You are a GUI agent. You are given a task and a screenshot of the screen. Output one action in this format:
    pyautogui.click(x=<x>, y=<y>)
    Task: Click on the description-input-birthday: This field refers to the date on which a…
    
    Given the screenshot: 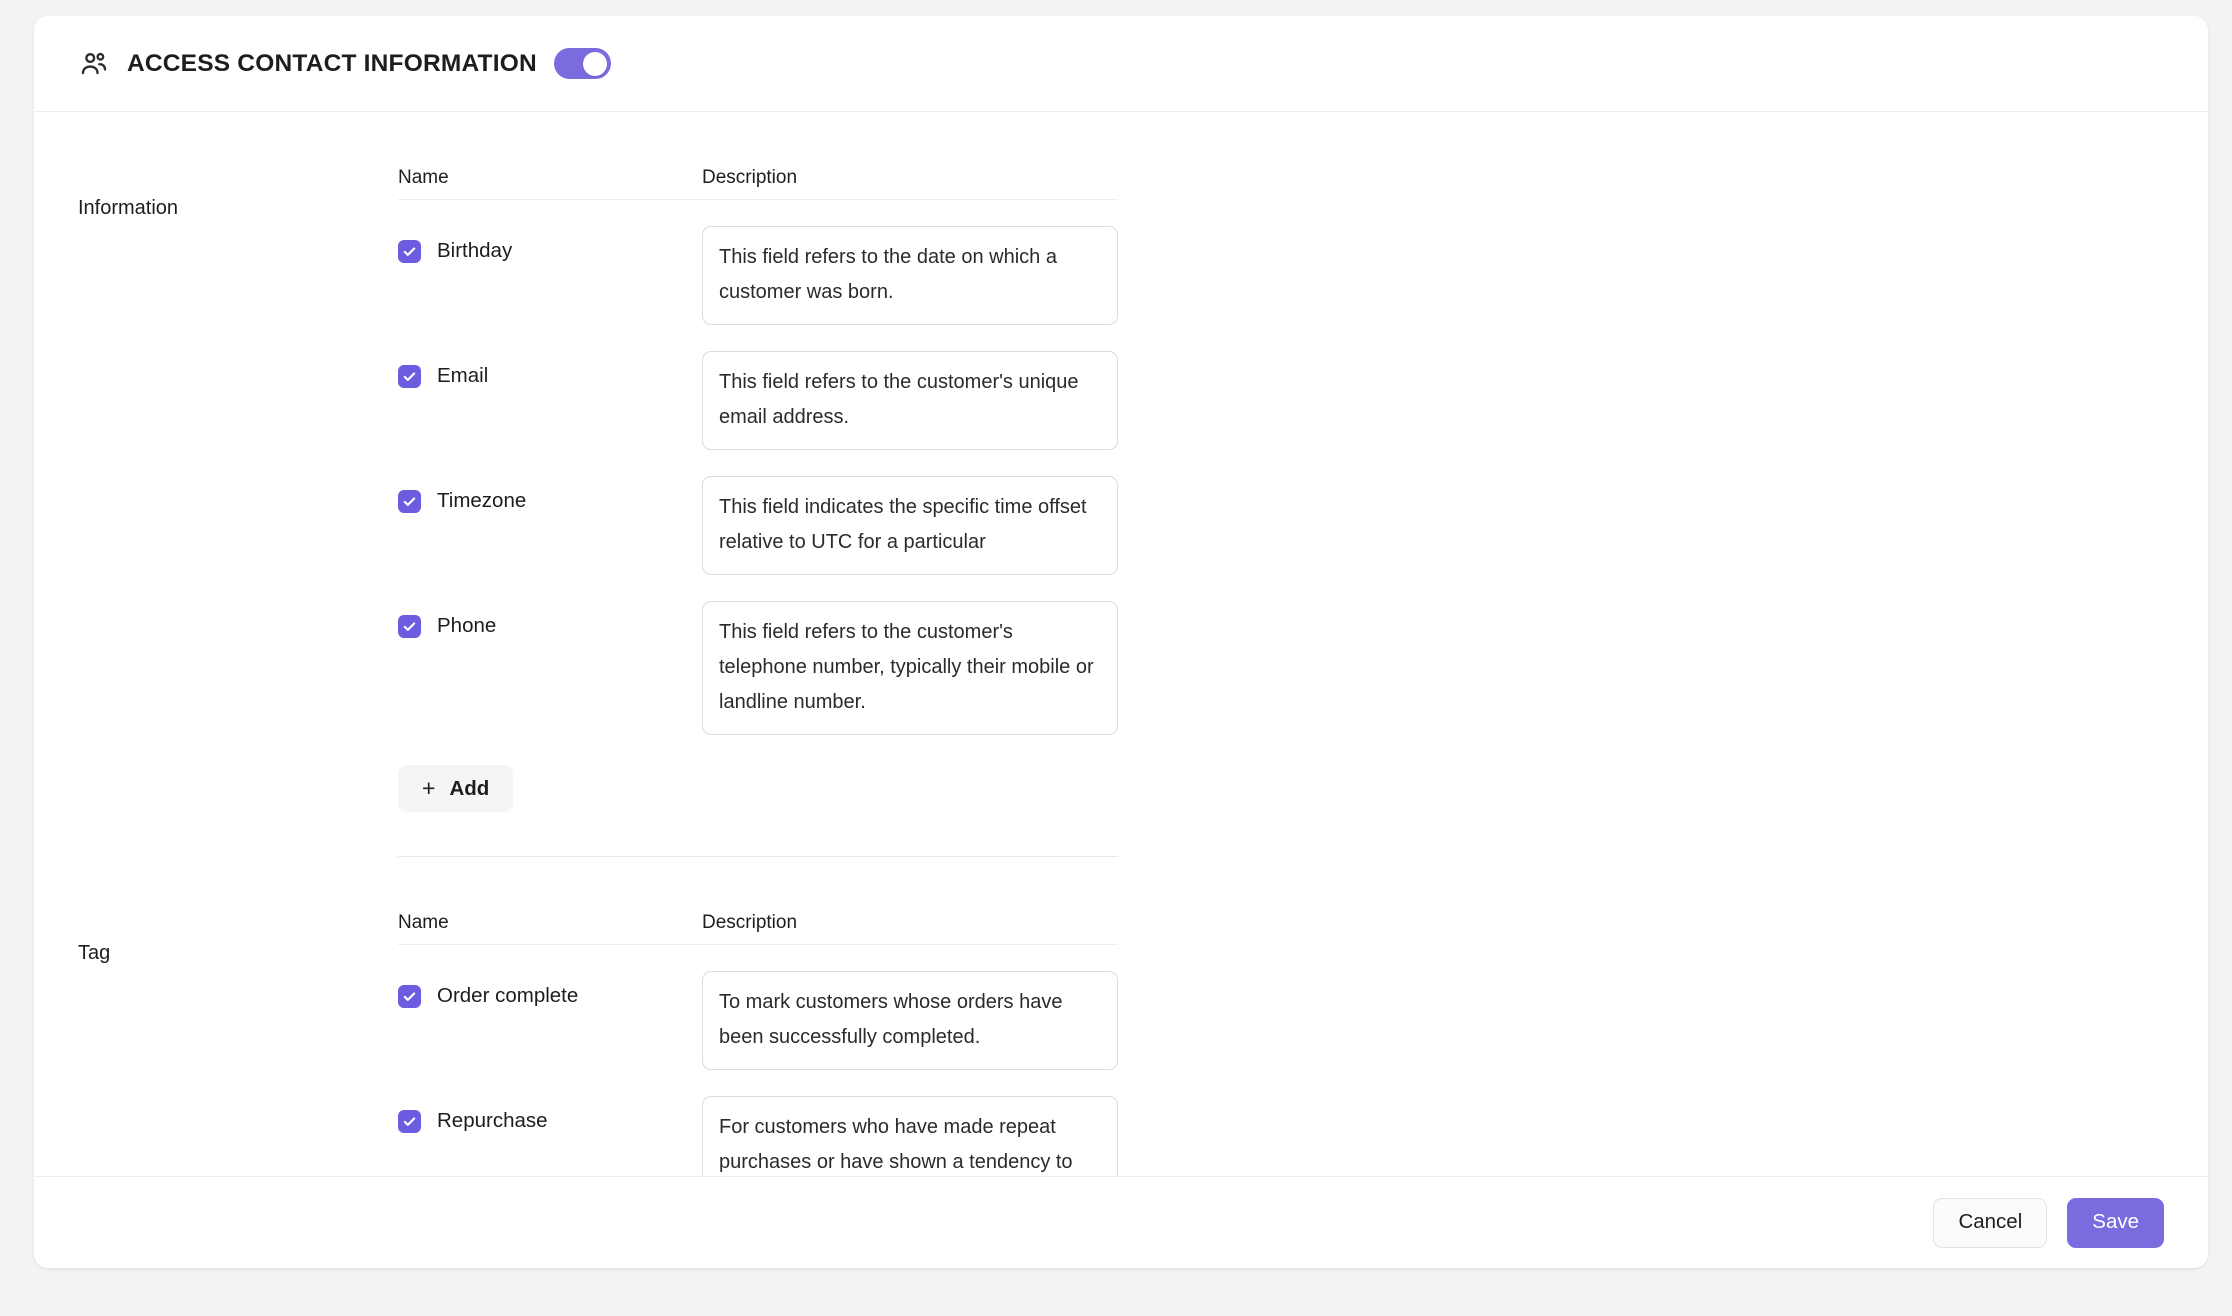 What is the action you would take?
    pyautogui.click(x=910, y=275)
    